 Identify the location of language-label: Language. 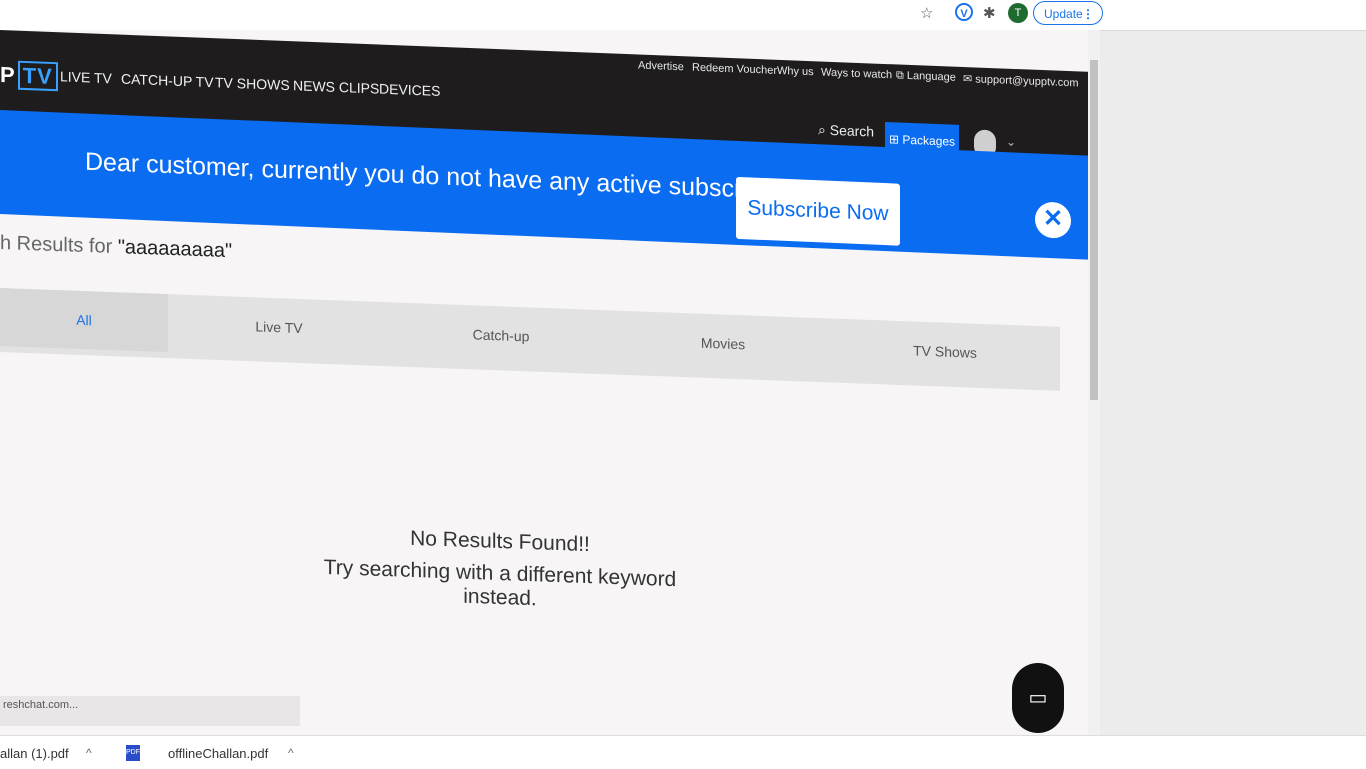
(931, 76).